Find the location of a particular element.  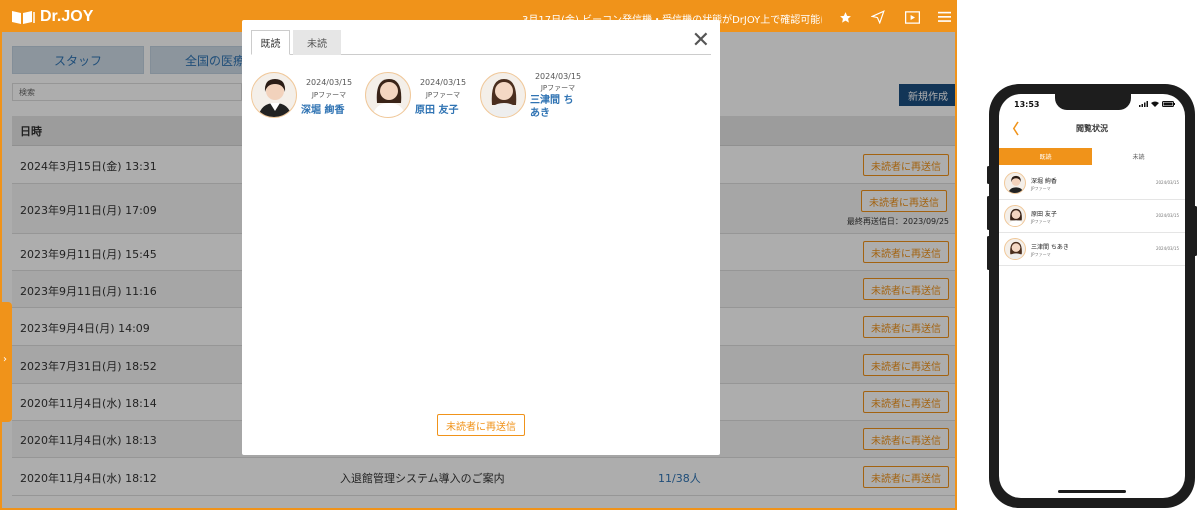

list-item: 深堀 絢香 JPファーマ 2024/03/15 is located at coordinates (1092, 183).